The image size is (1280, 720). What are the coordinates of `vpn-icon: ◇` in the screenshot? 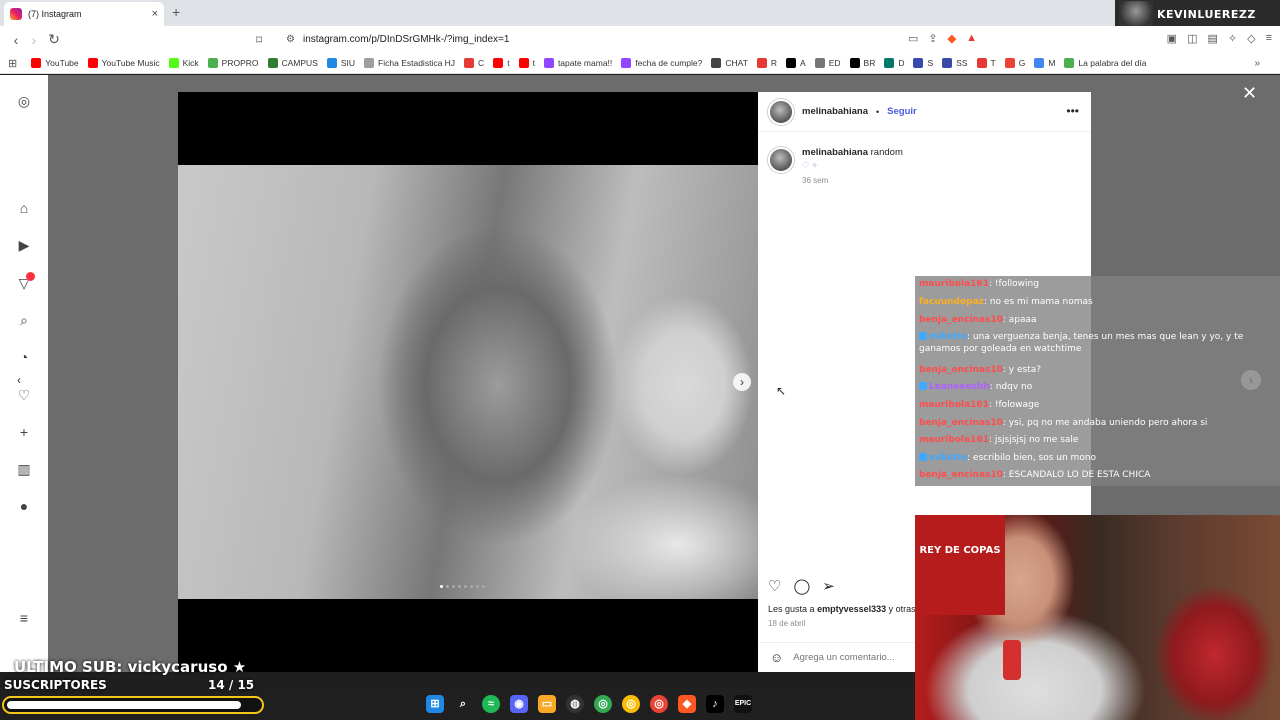 It's located at (1251, 38).